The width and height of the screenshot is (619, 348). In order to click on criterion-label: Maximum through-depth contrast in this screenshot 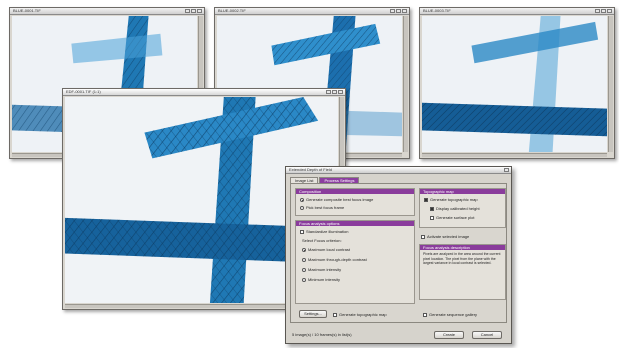, I will do `click(337, 259)`.